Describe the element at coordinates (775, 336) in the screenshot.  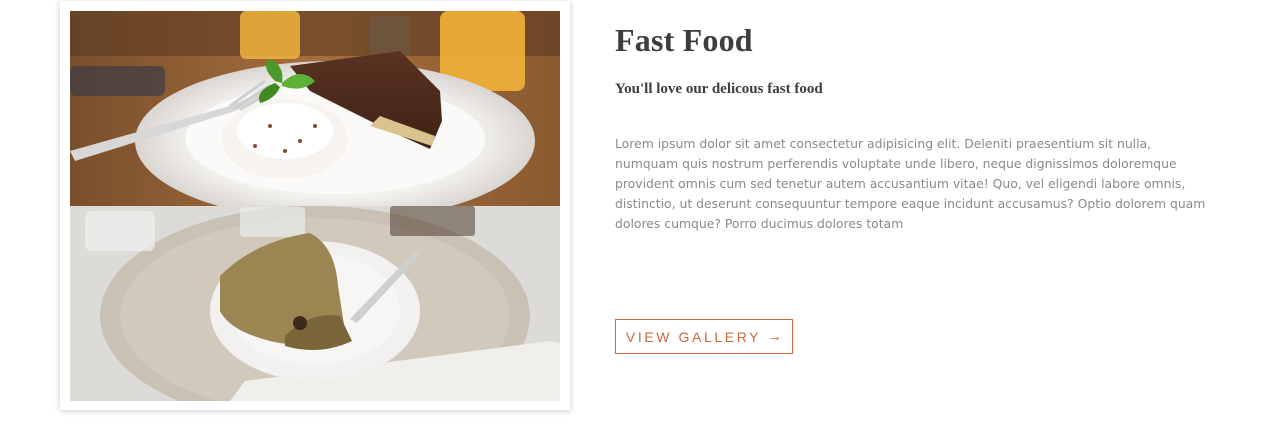
I see `arrow-right-icon: →` at that location.